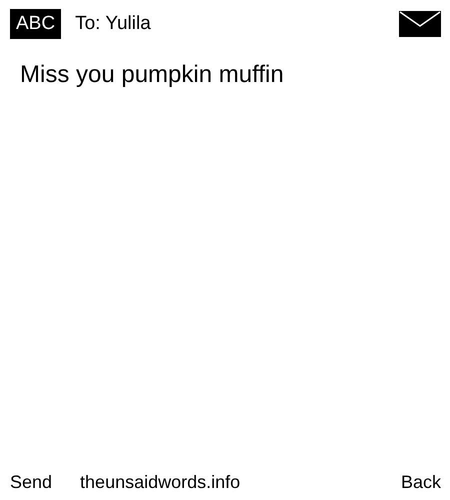 This screenshot has height=500, width=450. Describe the element at coordinates (36, 23) in the screenshot. I see `input-mode-badge: ABC` at that location.